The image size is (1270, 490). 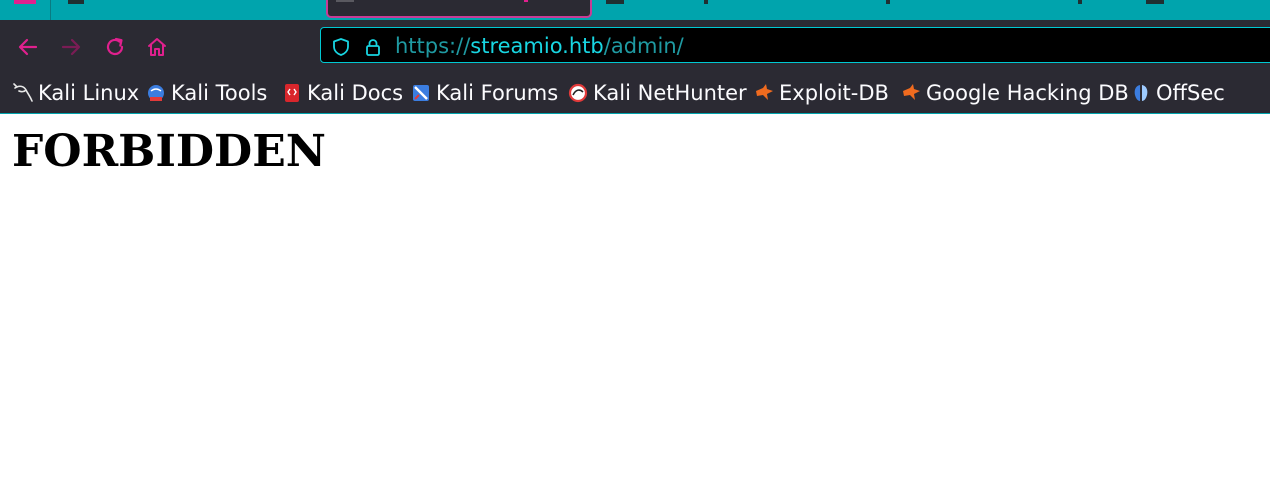 What do you see at coordinates (1141, 93) in the screenshot?
I see `offsec-icon` at bounding box center [1141, 93].